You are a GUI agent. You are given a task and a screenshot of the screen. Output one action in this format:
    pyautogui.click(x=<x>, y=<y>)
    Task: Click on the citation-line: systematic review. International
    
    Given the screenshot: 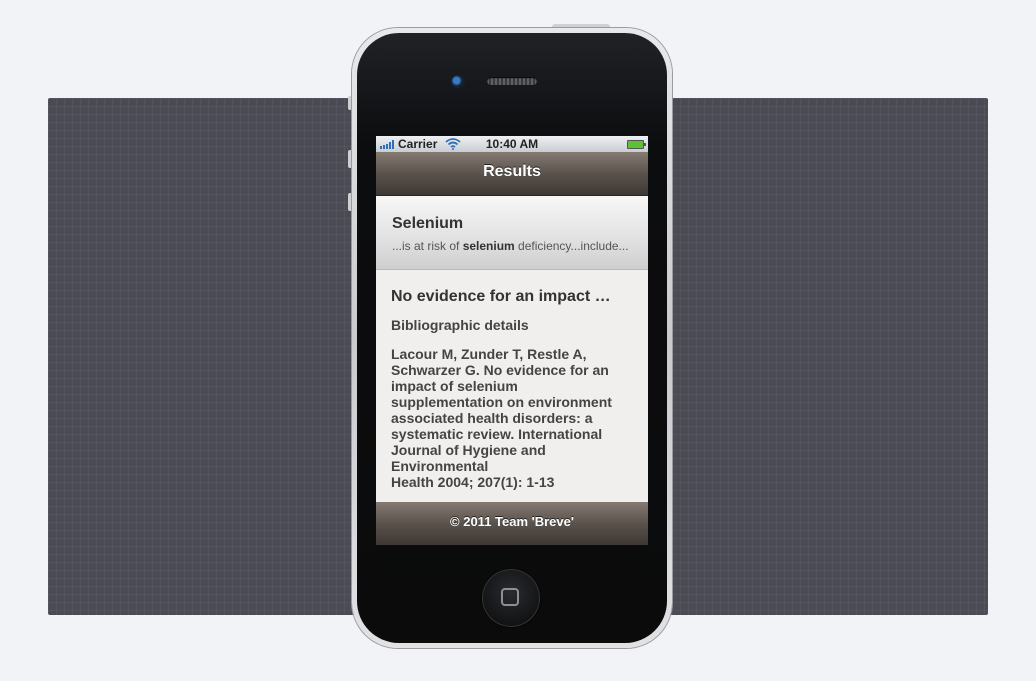 What is the action you would take?
    pyautogui.click(x=497, y=434)
    